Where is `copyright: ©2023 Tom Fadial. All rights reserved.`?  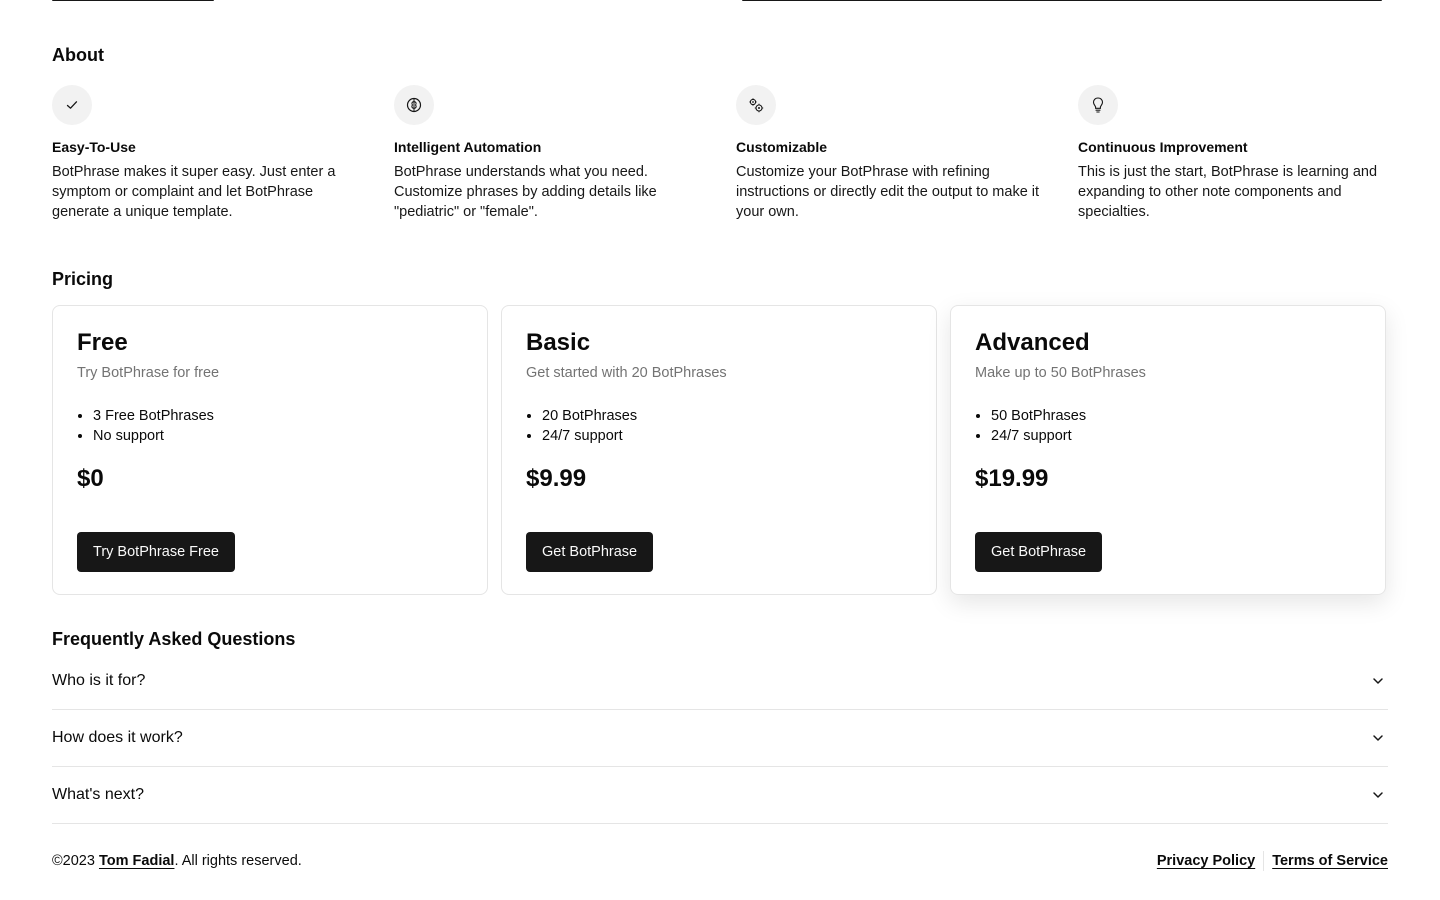 copyright: ©2023 Tom Fadial. All rights reserved. is located at coordinates (177, 861).